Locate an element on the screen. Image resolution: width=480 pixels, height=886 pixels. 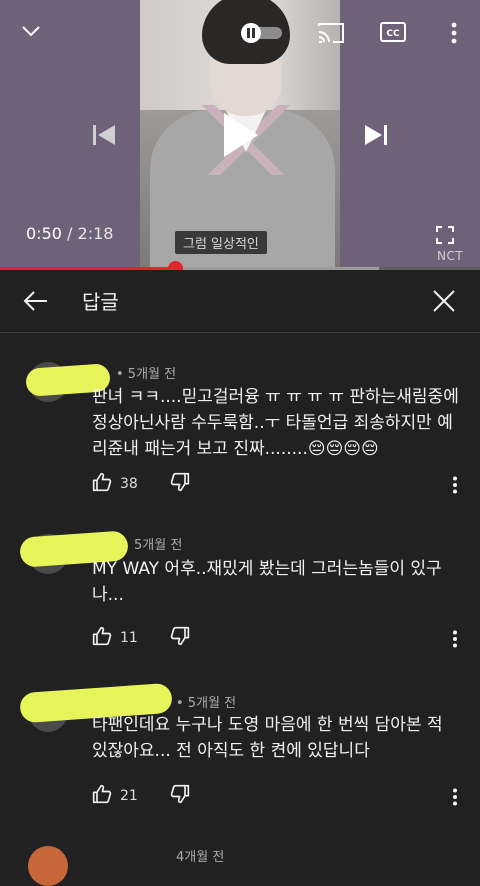
video-subtitle: 그럼 일상적인 is located at coordinates (221, 242).